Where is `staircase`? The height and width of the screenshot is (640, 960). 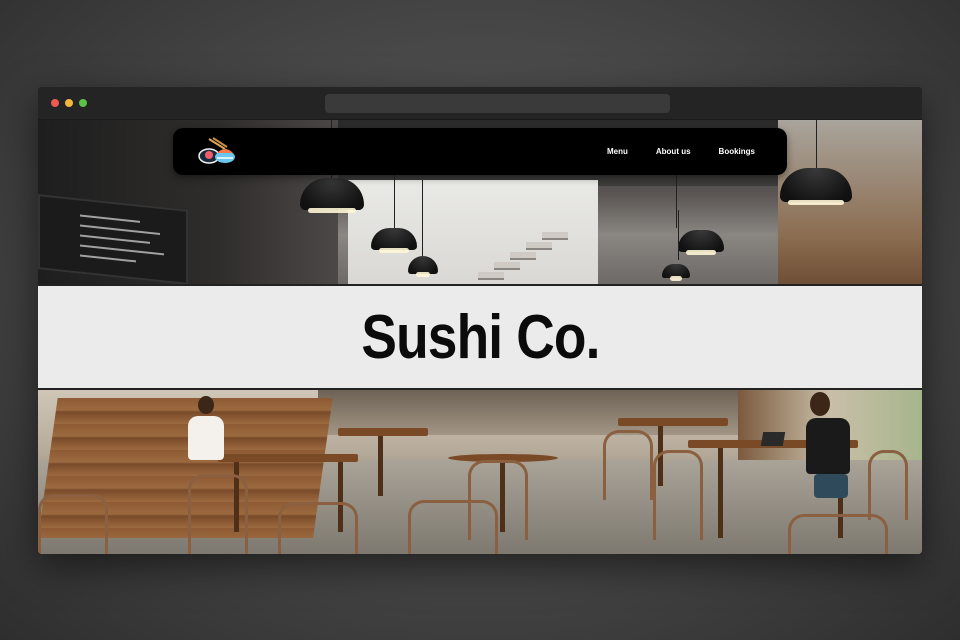
staircase is located at coordinates (528, 252).